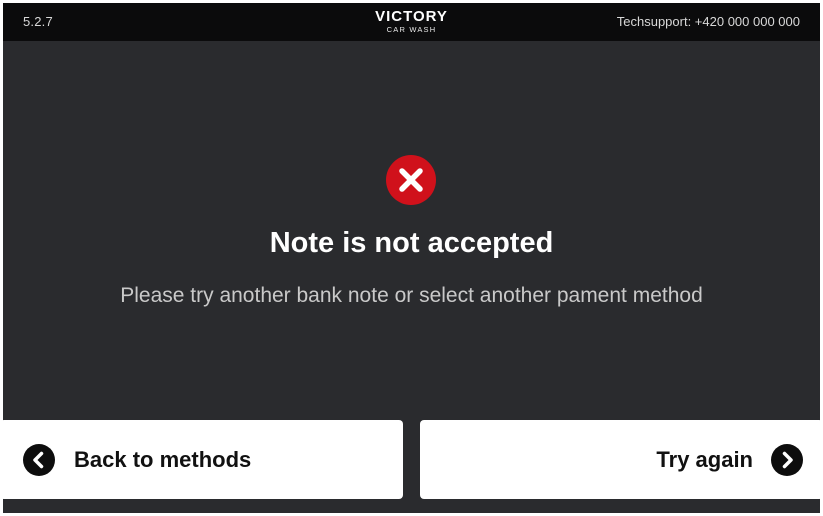 This screenshot has width=823, height=516. I want to click on back-to-methods-button: Back to methods, so click(203, 459).